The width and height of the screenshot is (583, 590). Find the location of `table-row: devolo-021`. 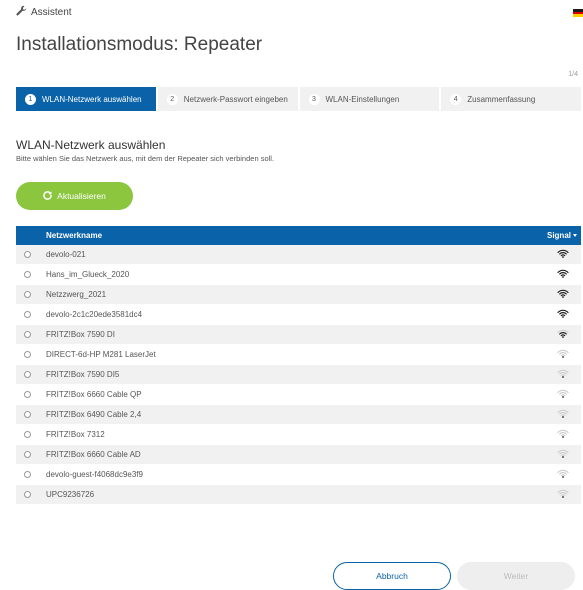

table-row: devolo-021 is located at coordinates (298, 255).